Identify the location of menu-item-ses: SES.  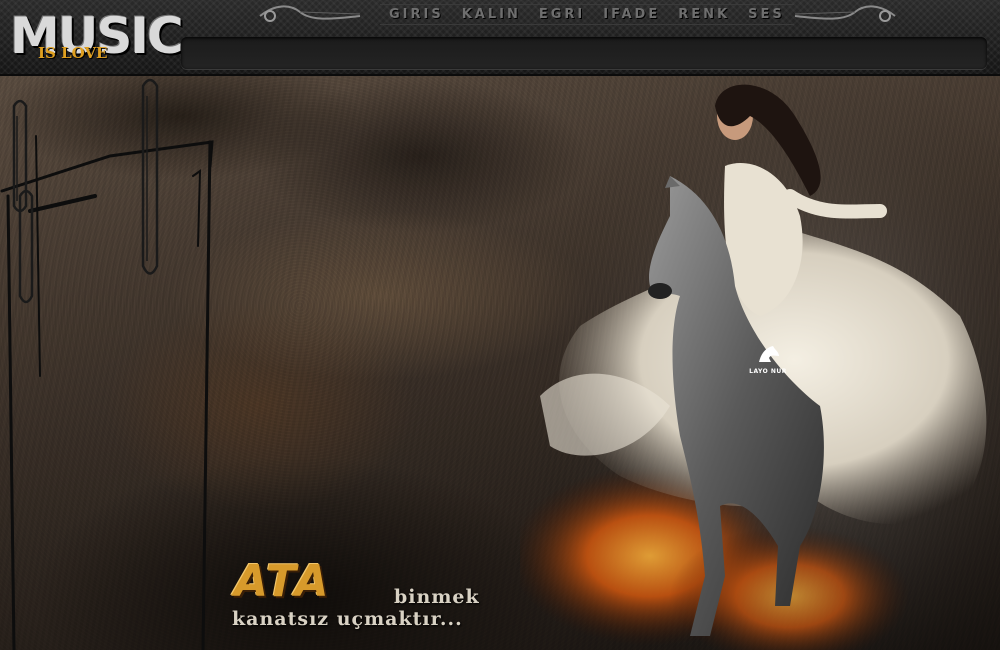
(766, 14).